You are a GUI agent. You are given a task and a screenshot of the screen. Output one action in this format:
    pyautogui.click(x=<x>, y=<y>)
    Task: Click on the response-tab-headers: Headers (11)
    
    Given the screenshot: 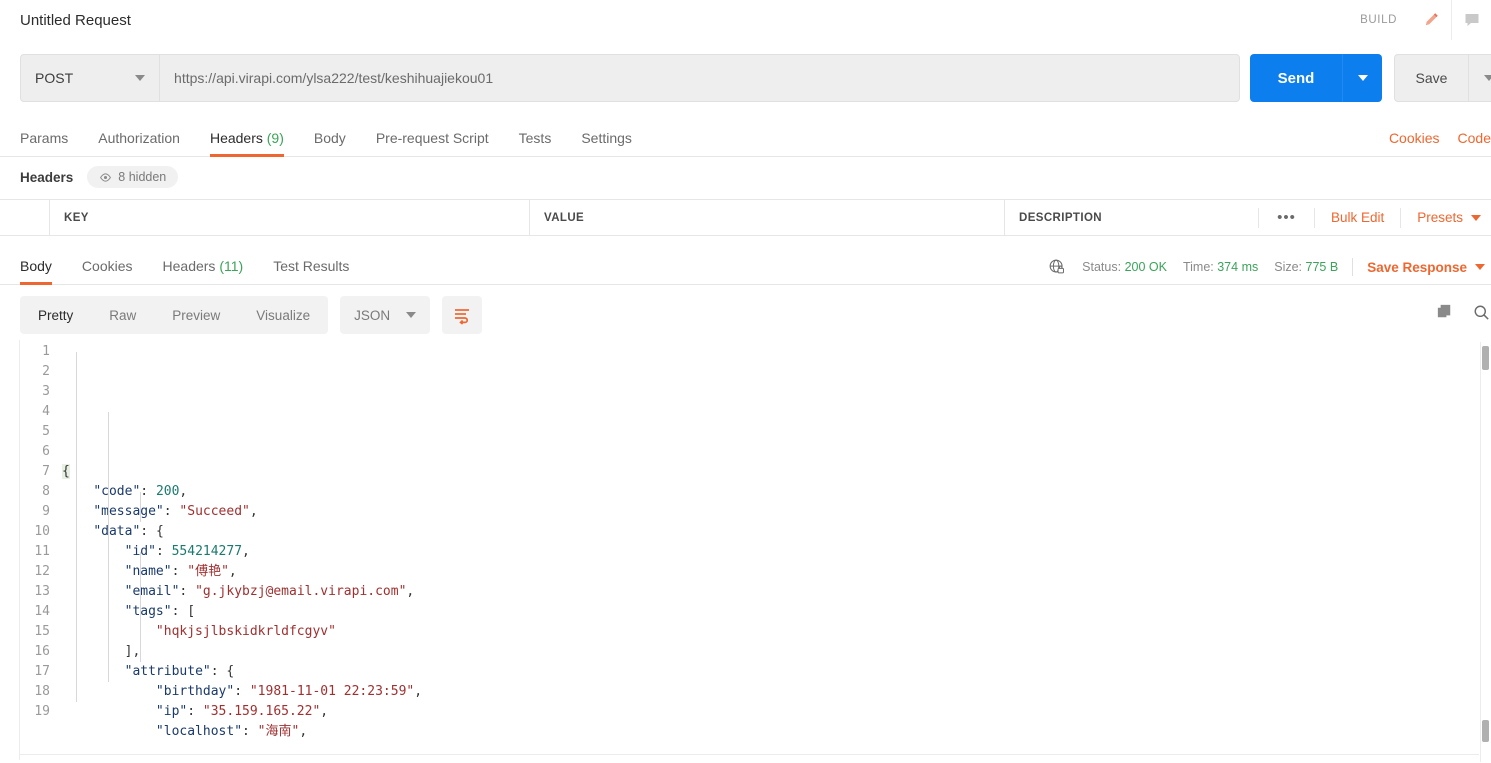 What is the action you would take?
    pyautogui.click(x=203, y=271)
    